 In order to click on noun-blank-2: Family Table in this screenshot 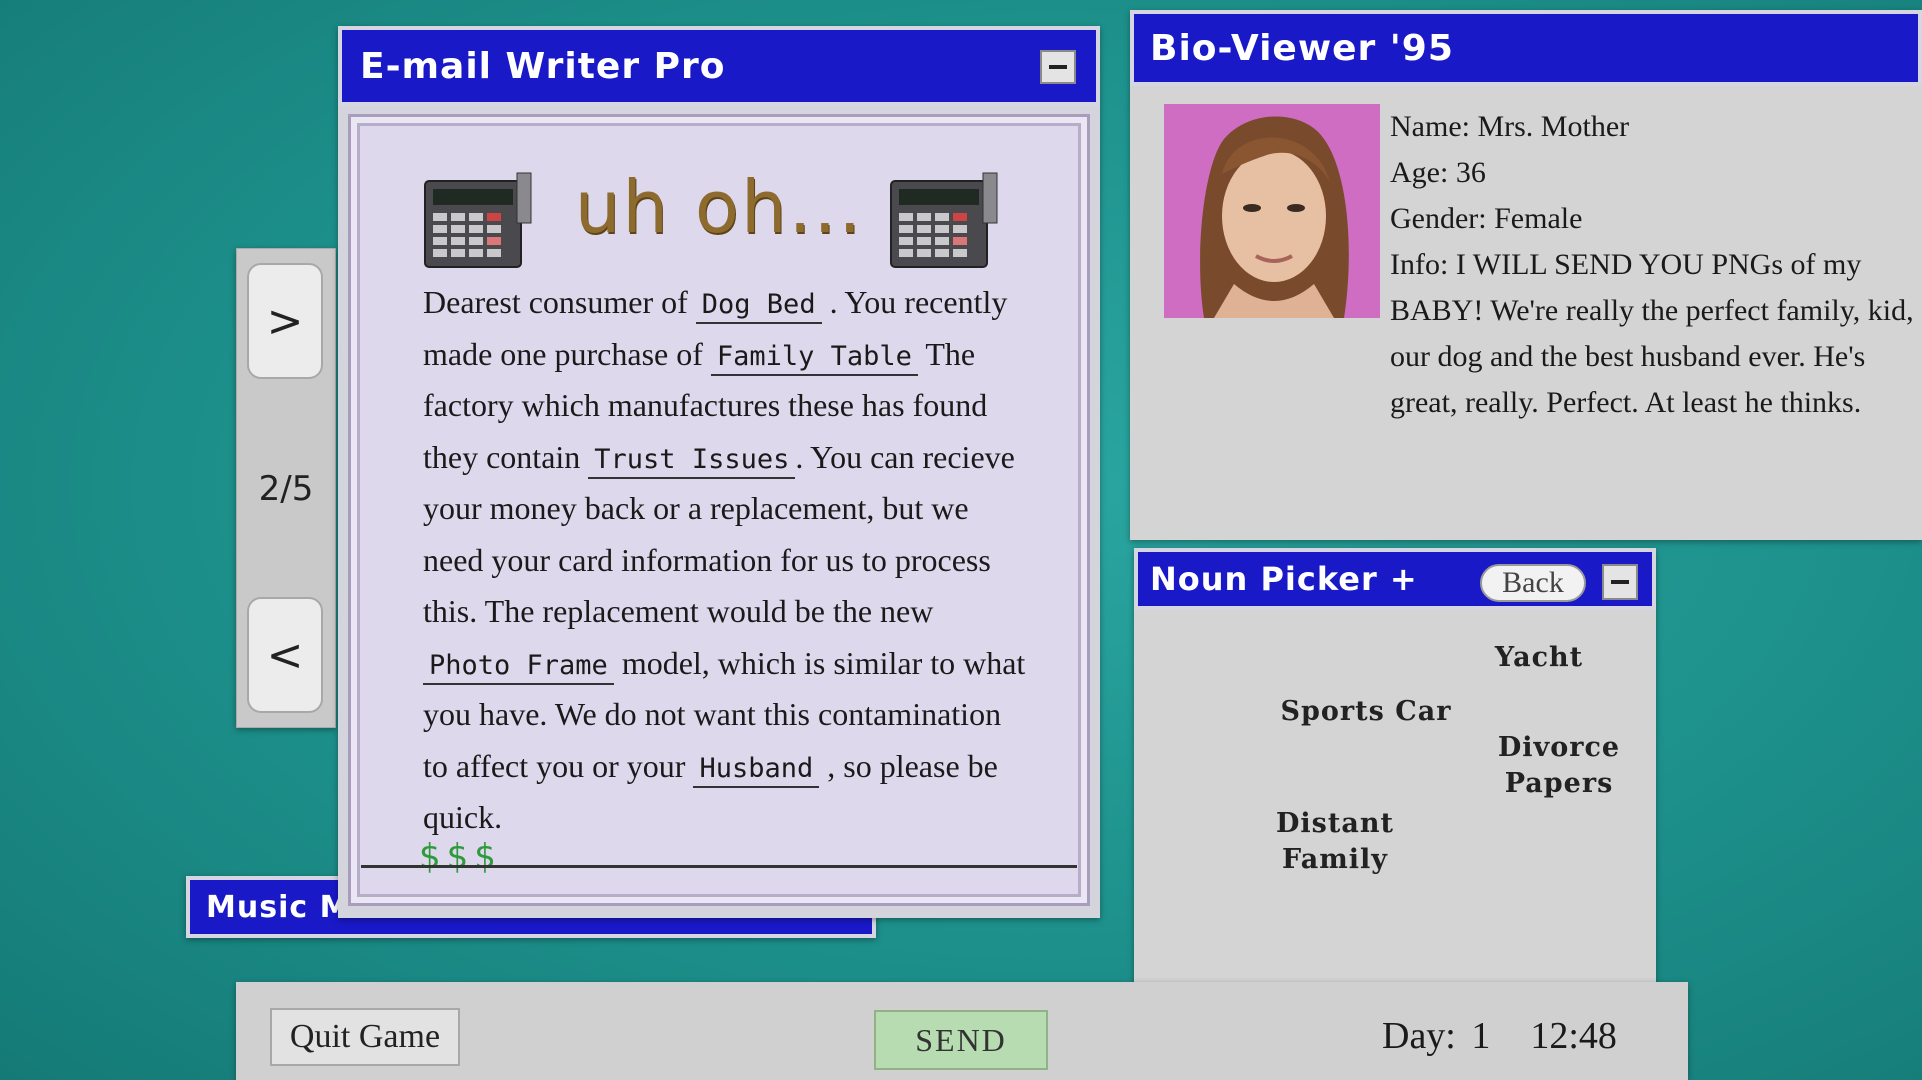, I will do `click(814, 358)`.